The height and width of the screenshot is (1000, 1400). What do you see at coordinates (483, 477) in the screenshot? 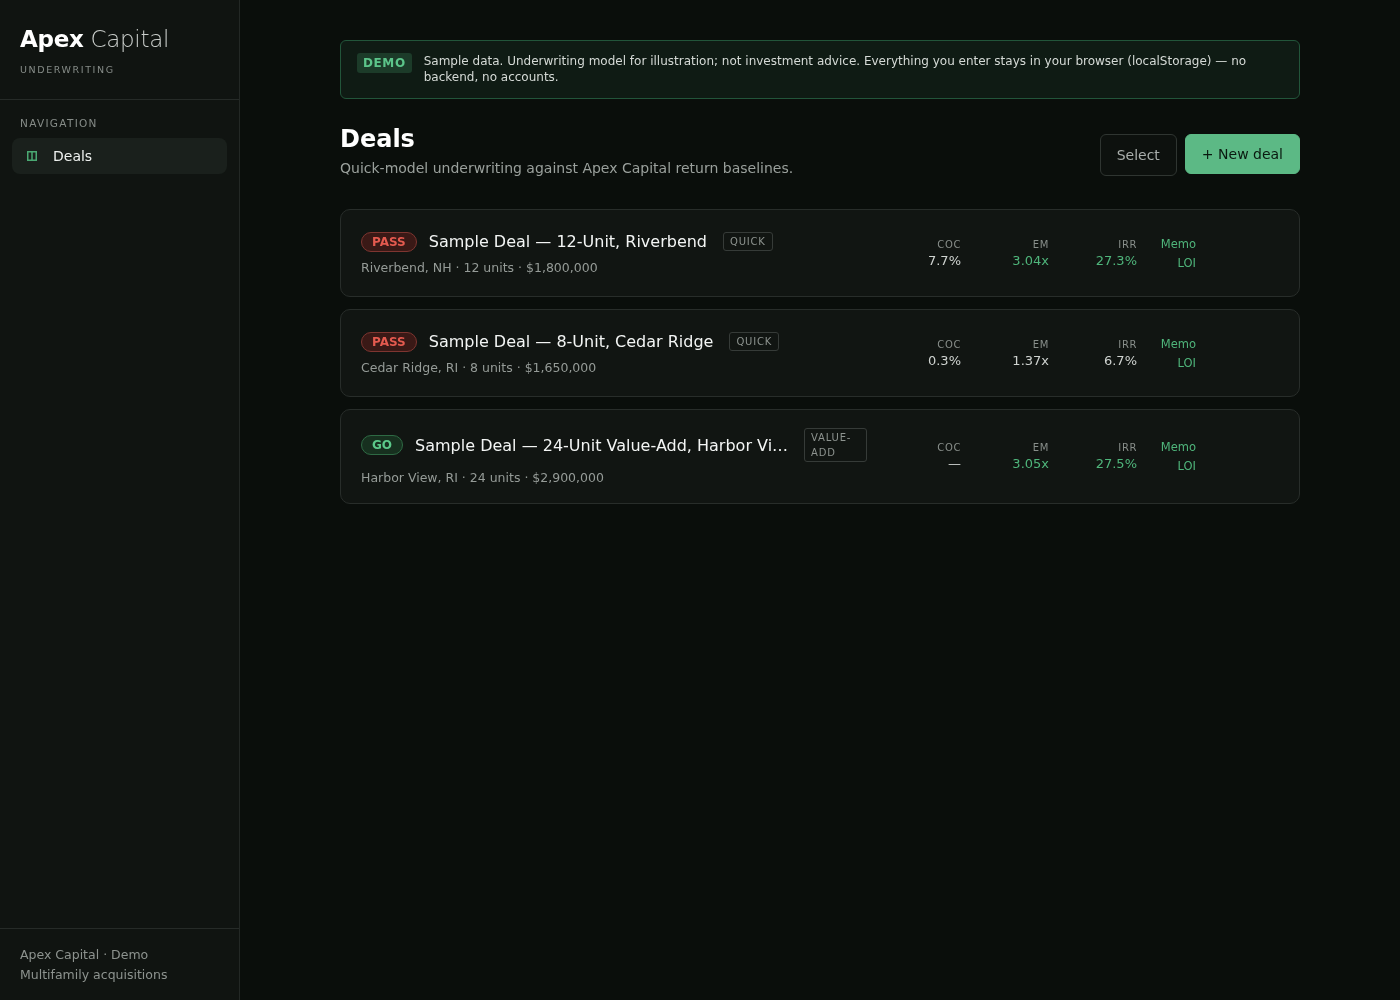
I see `deal-details: Harbor View, RI · 24 units · $2,900,000` at bounding box center [483, 477].